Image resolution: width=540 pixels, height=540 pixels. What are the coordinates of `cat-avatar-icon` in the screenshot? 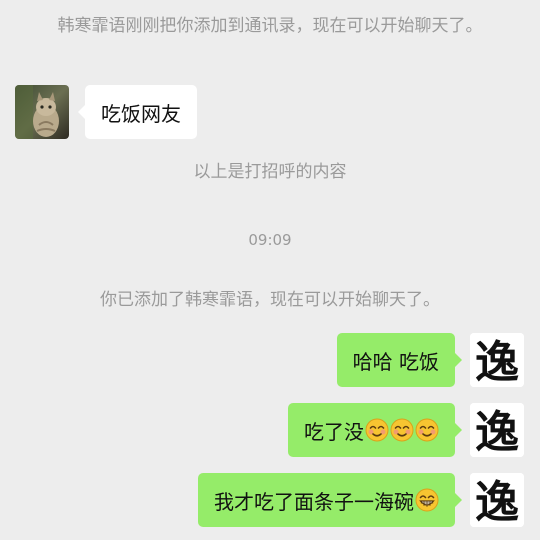 It's located at (42, 112).